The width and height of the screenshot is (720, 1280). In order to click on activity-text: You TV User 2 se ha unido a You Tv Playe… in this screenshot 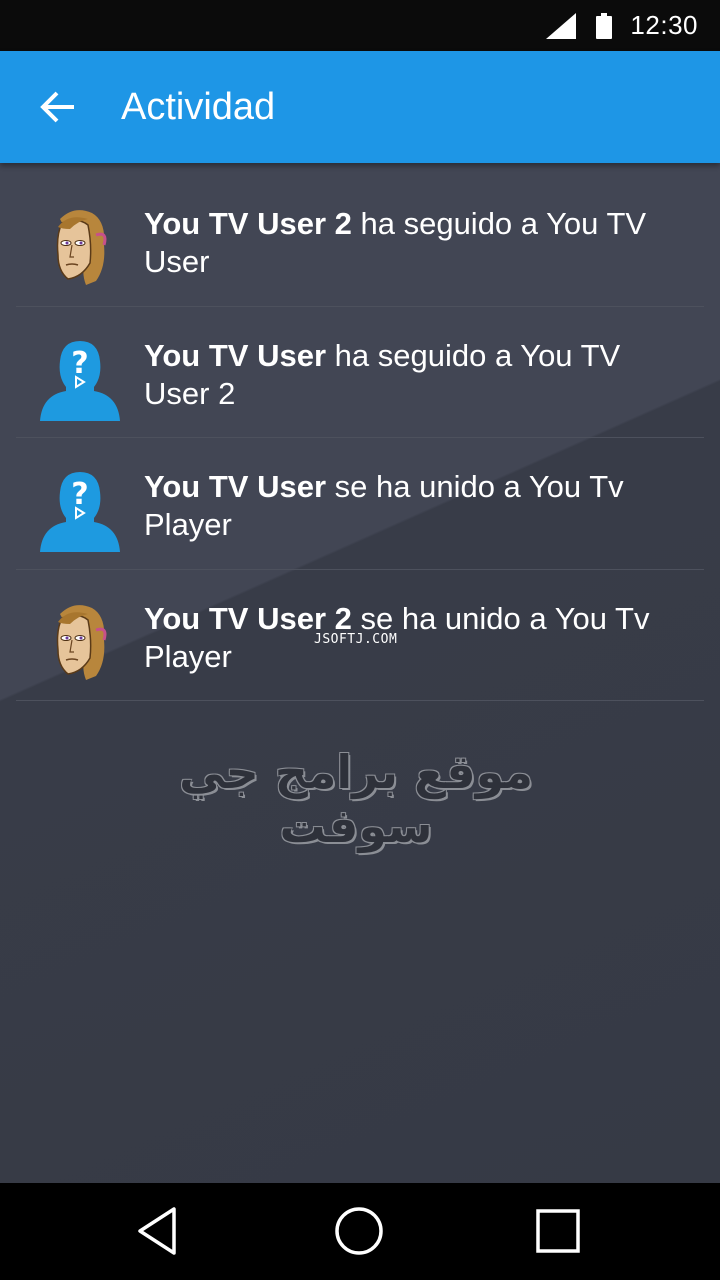, I will do `click(416, 638)`.